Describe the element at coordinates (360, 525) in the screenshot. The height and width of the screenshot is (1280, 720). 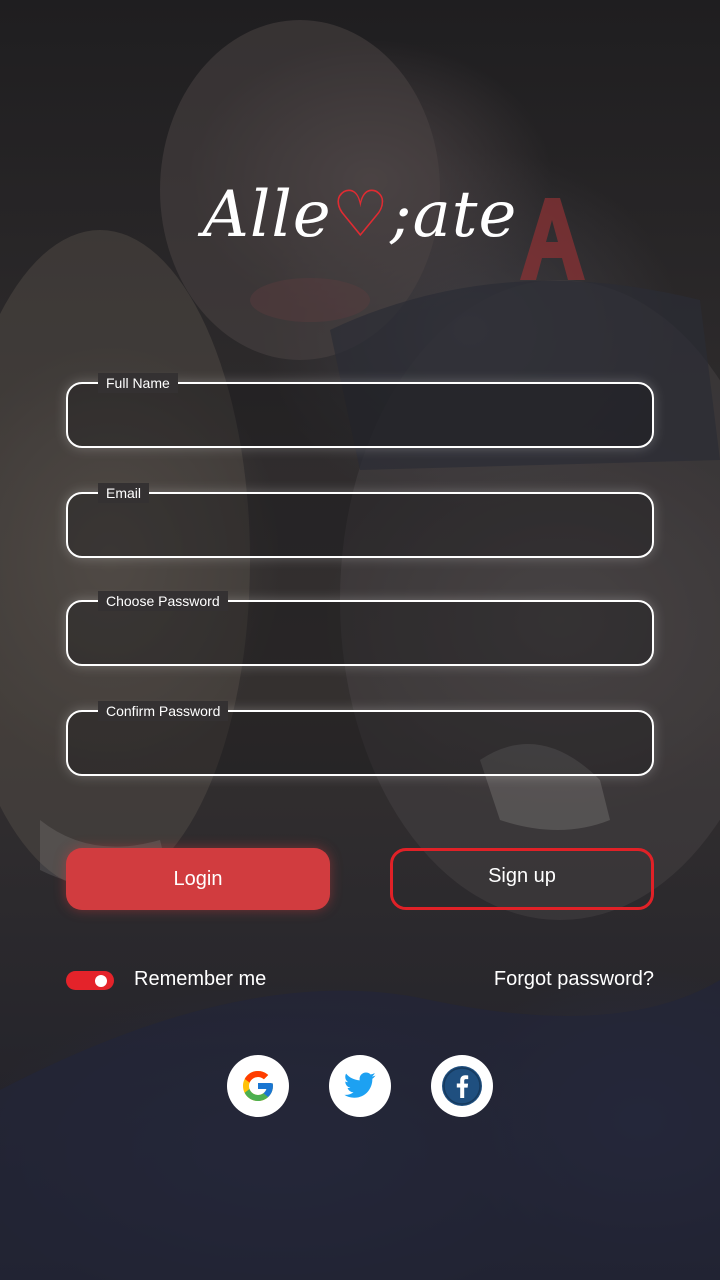
I see `email-input` at that location.